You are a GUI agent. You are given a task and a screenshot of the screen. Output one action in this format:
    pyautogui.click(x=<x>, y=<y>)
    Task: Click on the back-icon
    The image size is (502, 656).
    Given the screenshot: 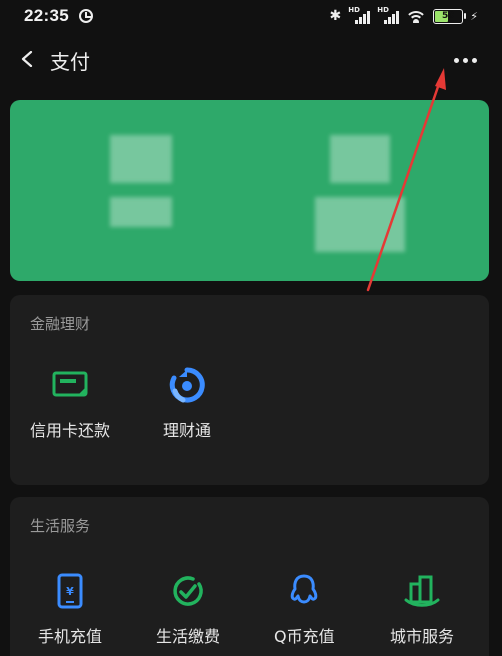 What is the action you would take?
    pyautogui.click(x=28, y=59)
    